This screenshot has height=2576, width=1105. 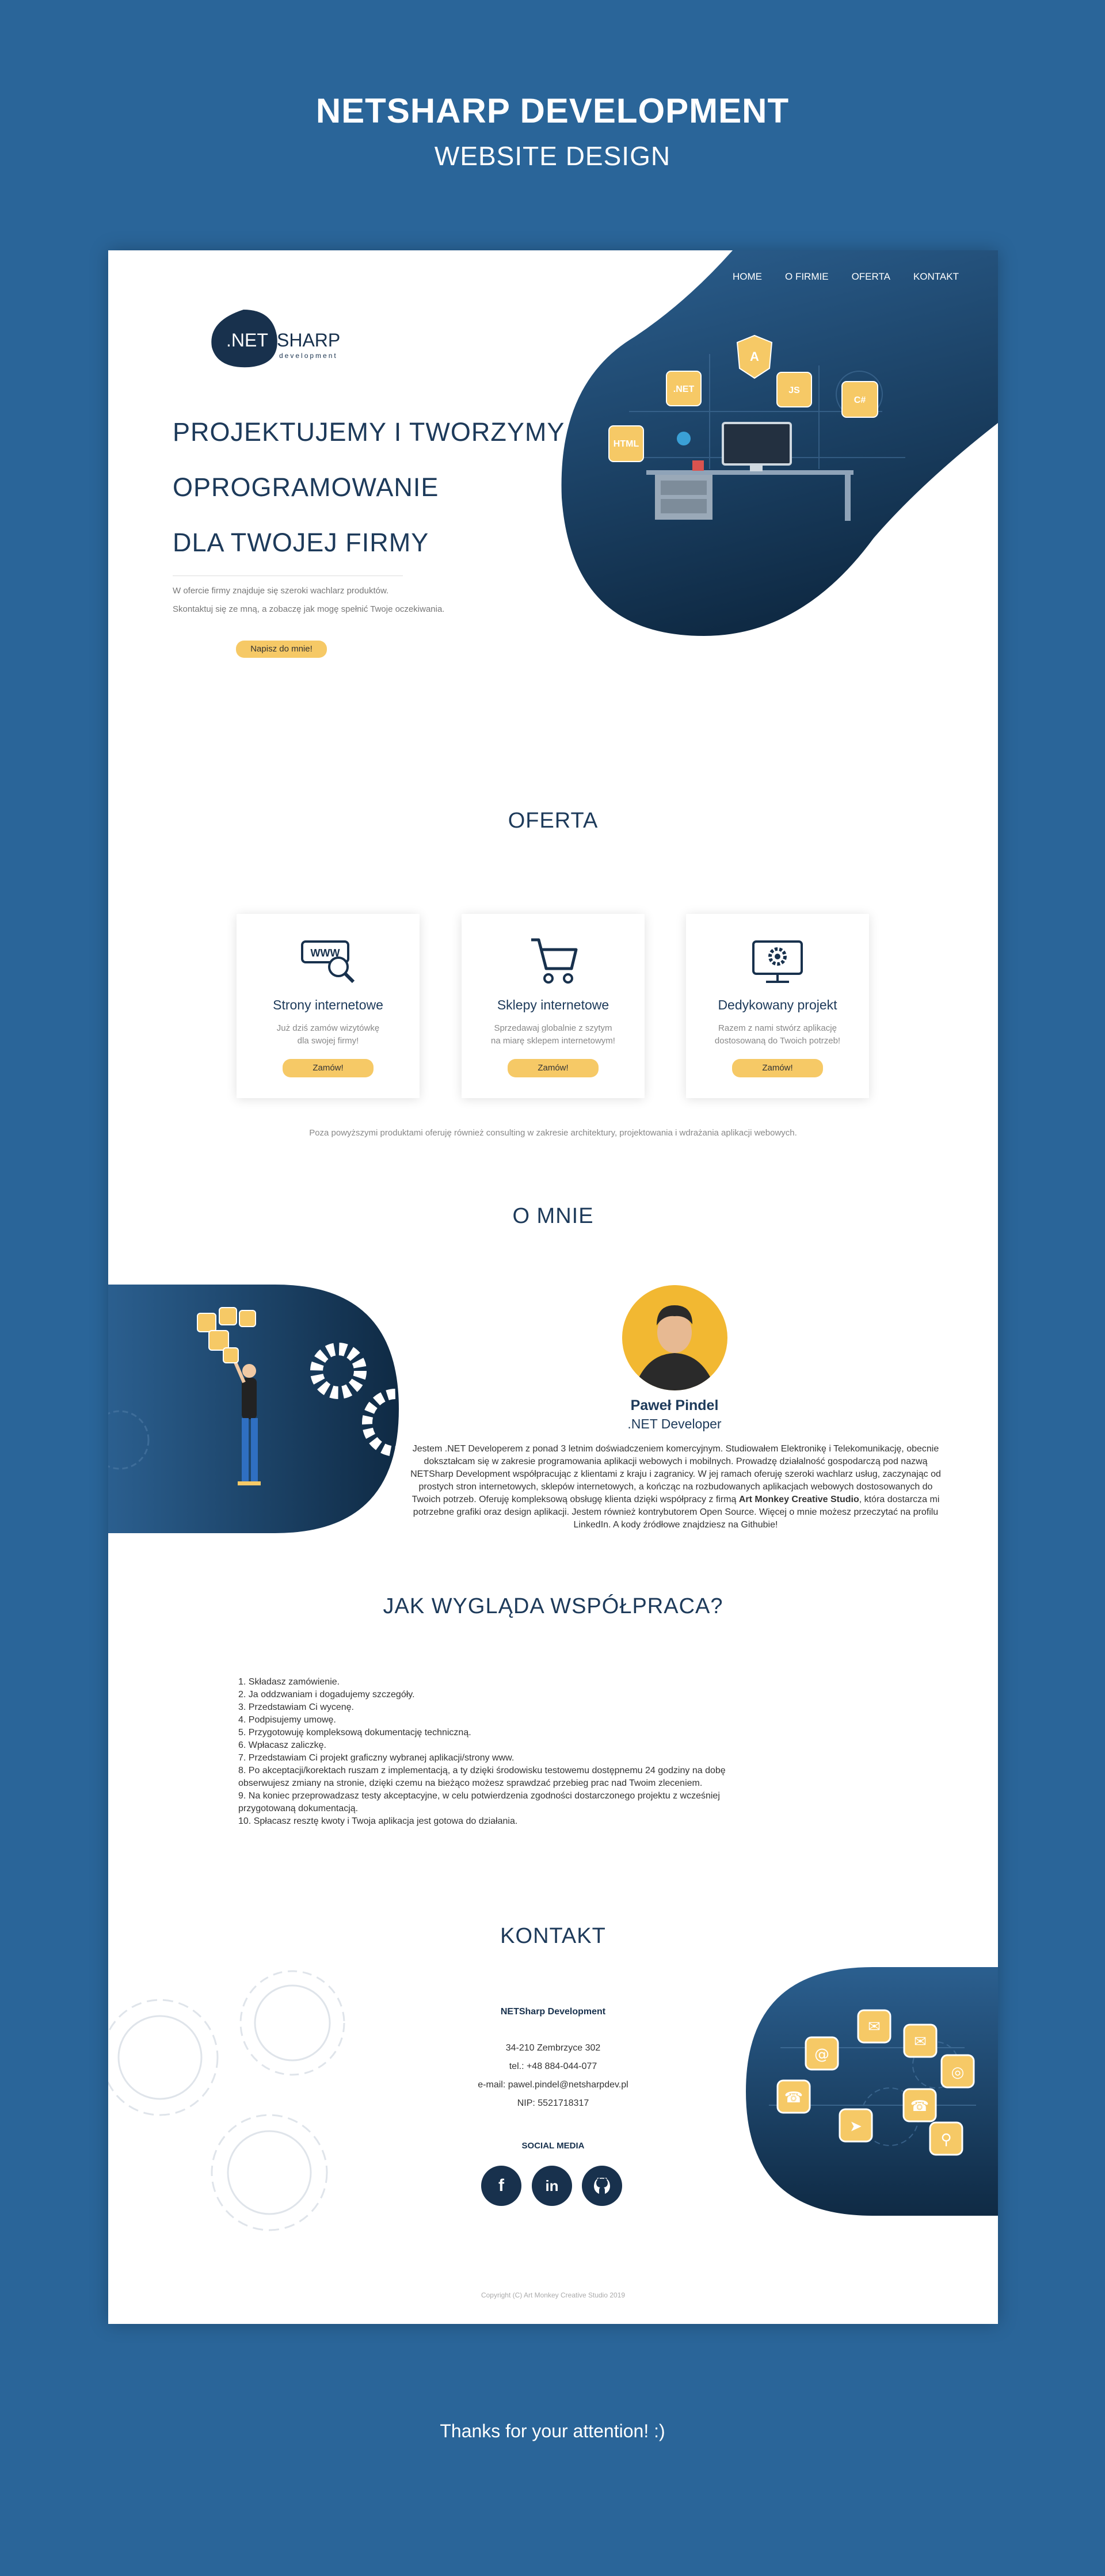 I want to click on svg-text: .NET, so click(x=684, y=389).